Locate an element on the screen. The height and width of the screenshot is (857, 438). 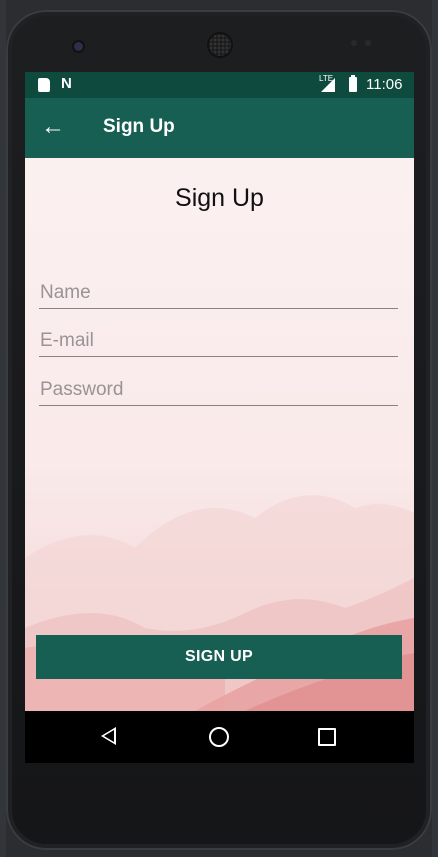
app-bar: ← Sign Up is located at coordinates (219, 128).